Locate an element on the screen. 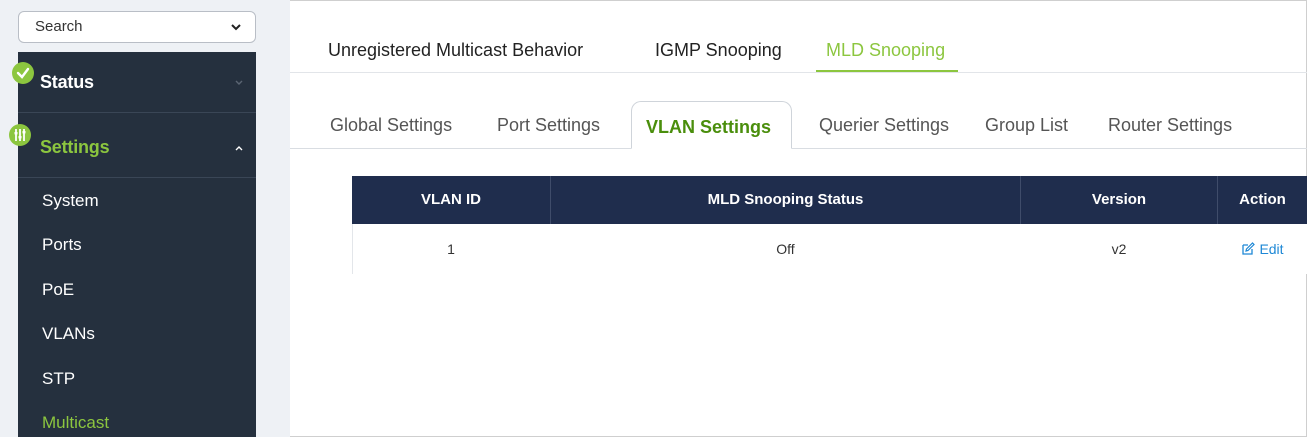 The height and width of the screenshot is (437, 1307). tab-group-list: Group List is located at coordinates (1026, 125).